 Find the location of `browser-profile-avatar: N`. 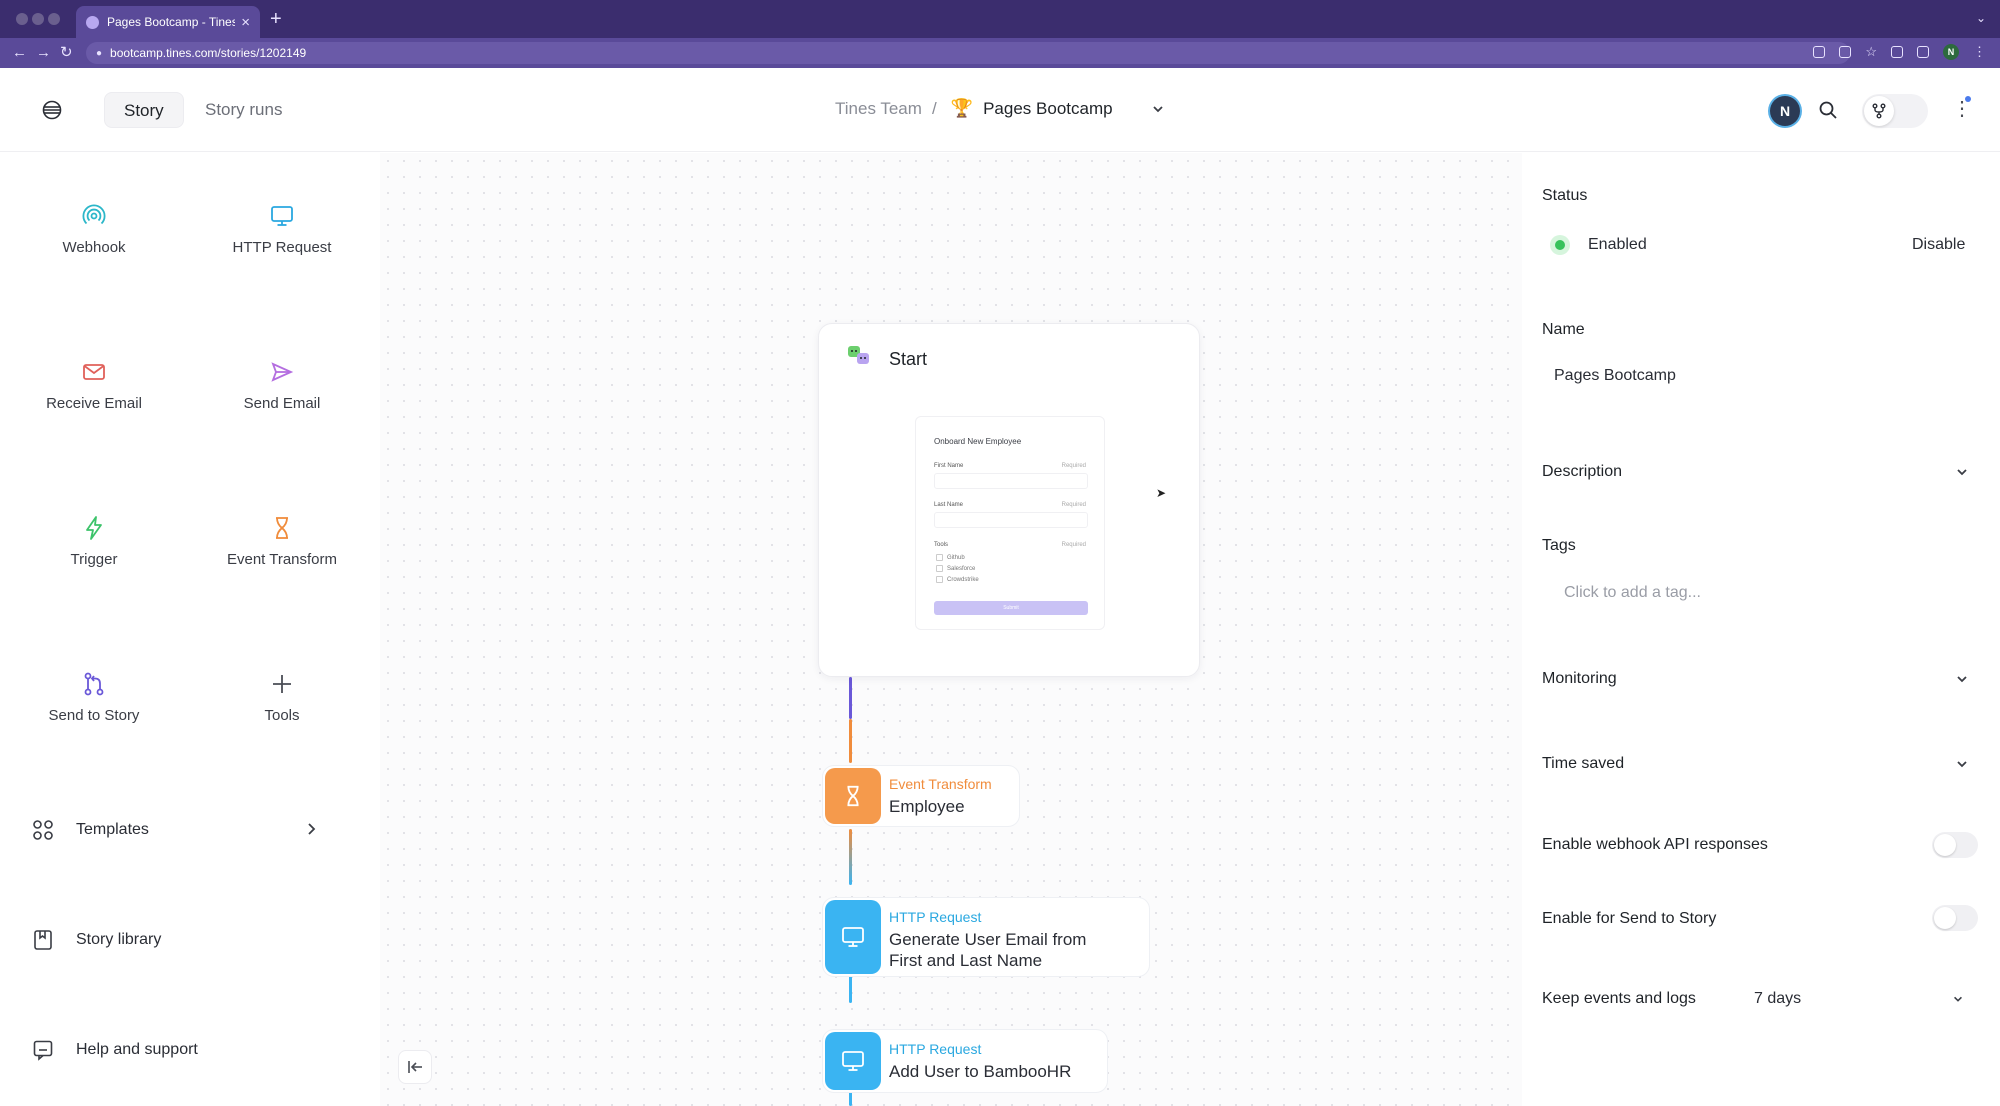

browser-profile-avatar: N is located at coordinates (1951, 52).